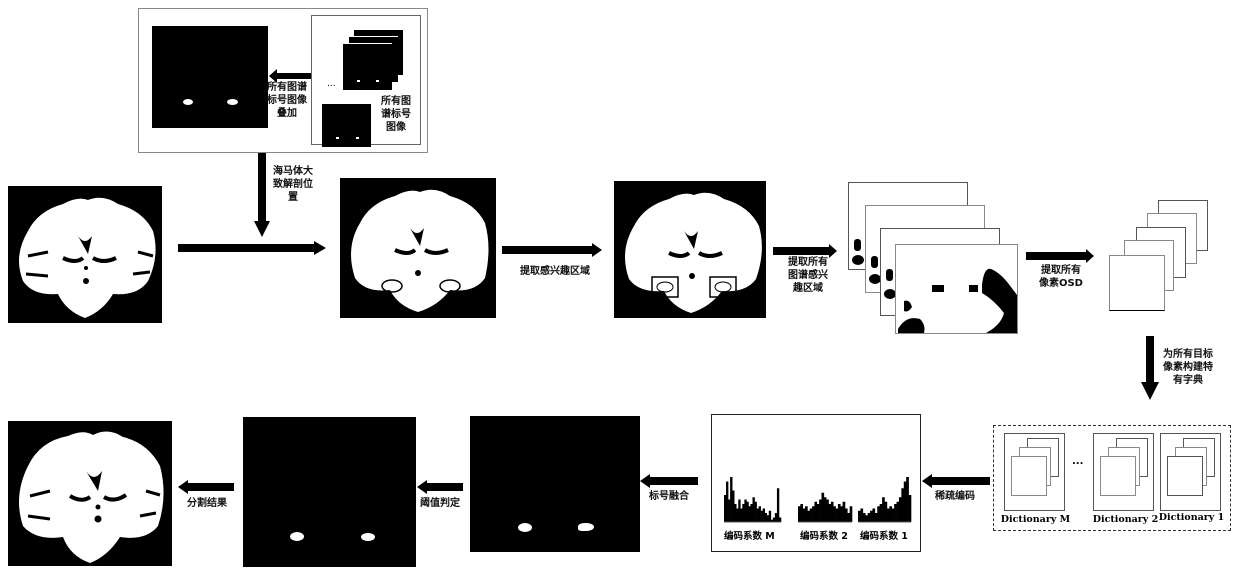 The width and height of the screenshot is (1240, 576). What do you see at coordinates (293, 184) in the screenshot?
I see `anatomical-position-label: 海马体大 致解剖位 置` at bounding box center [293, 184].